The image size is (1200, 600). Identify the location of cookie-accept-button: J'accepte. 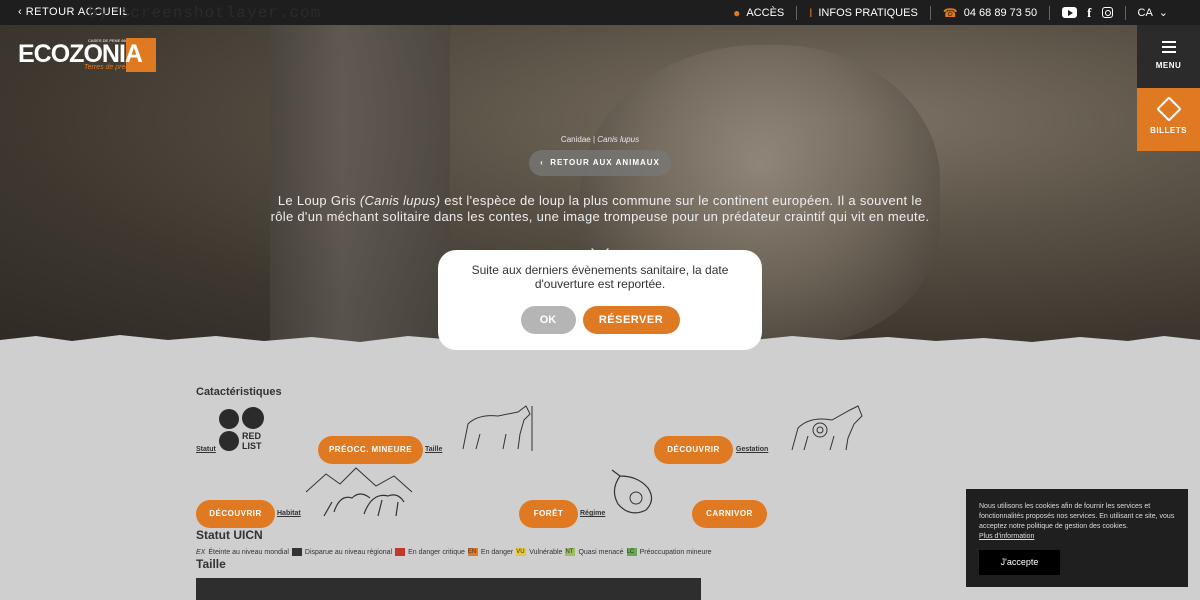
(1019, 562).